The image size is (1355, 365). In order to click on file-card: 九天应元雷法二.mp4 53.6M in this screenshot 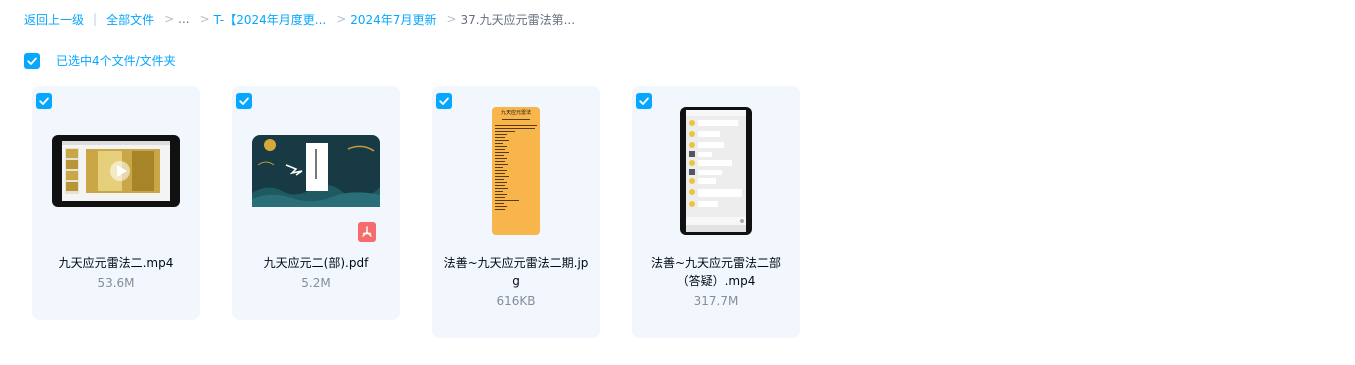, I will do `click(116, 203)`.